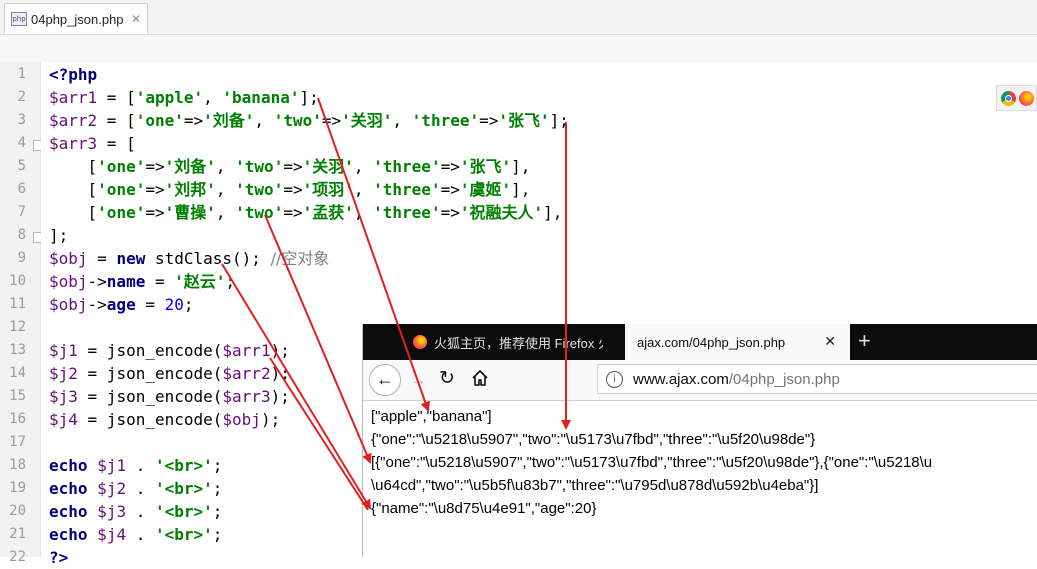 This screenshot has height=569, width=1037. What do you see at coordinates (17, 327) in the screenshot?
I see `line-number: 12` at bounding box center [17, 327].